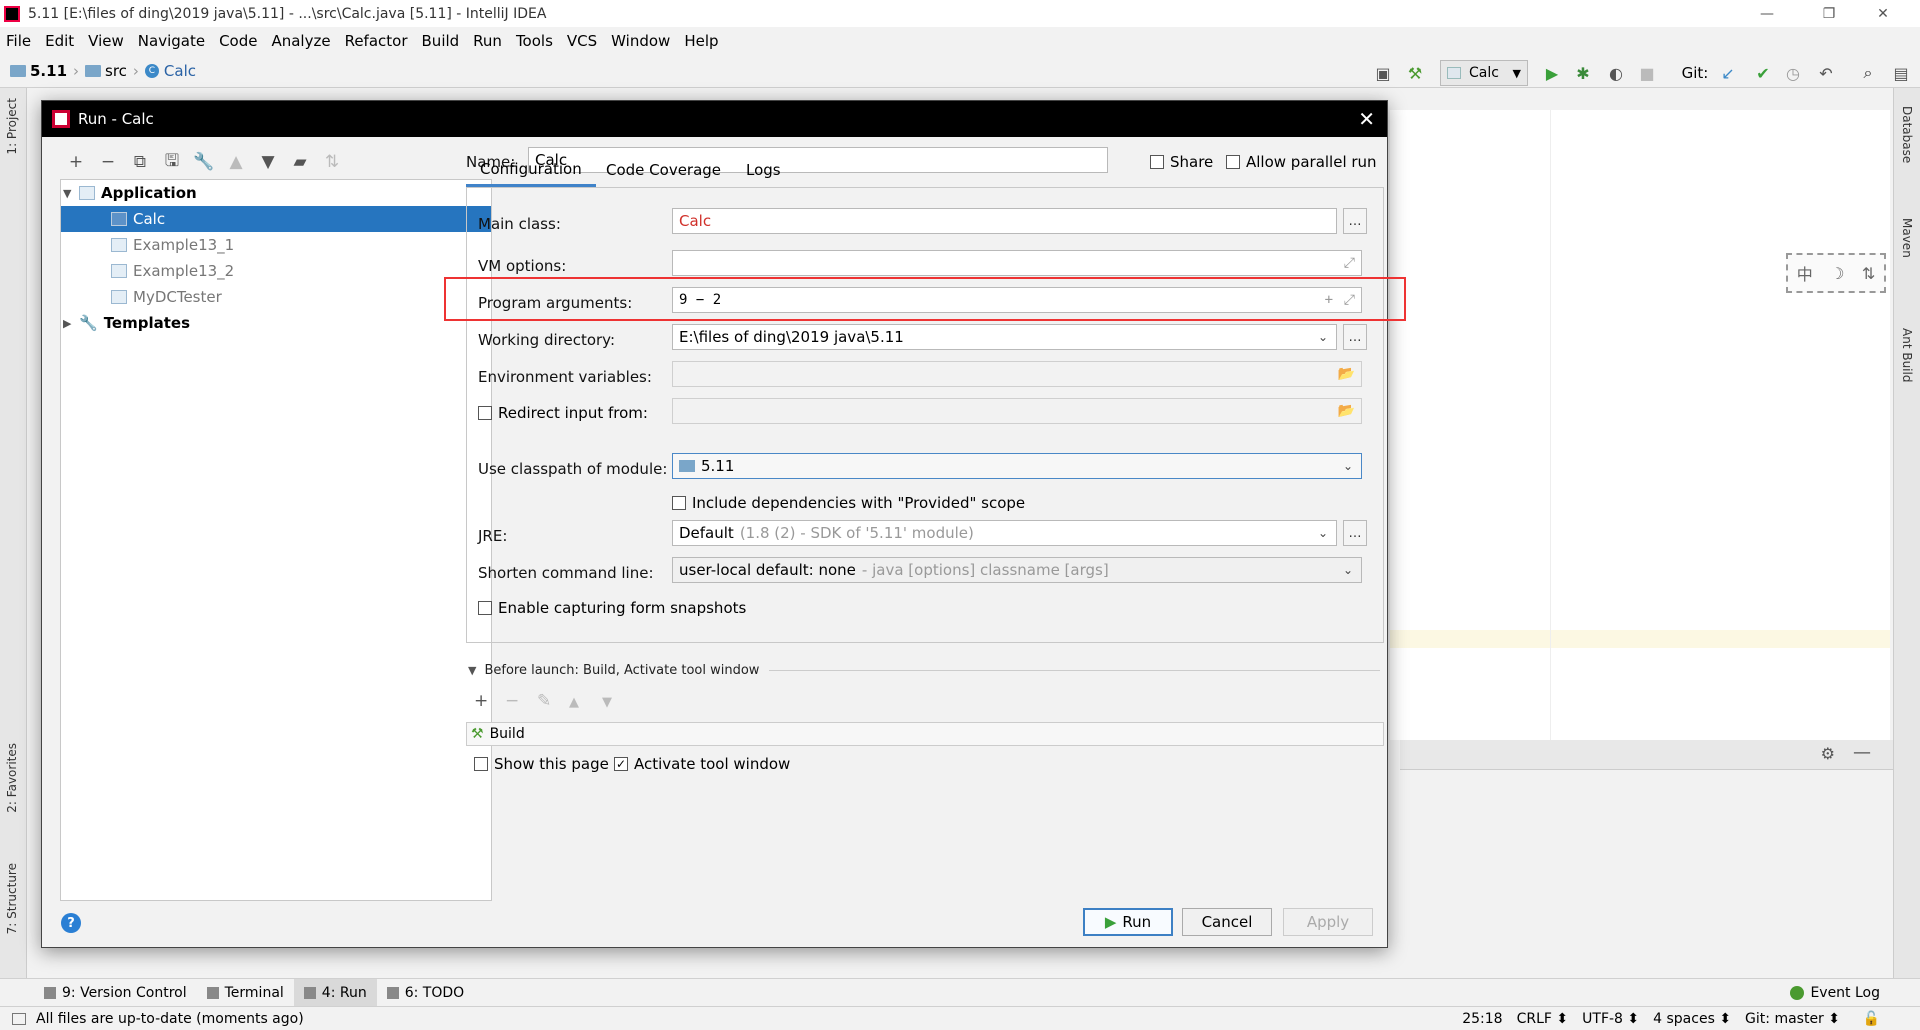 This screenshot has width=1920, height=1030. What do you see at coordinates (1829, 13) in the screenshot?
I see `restore-button: ❐` at bounding box center [1829, 13].